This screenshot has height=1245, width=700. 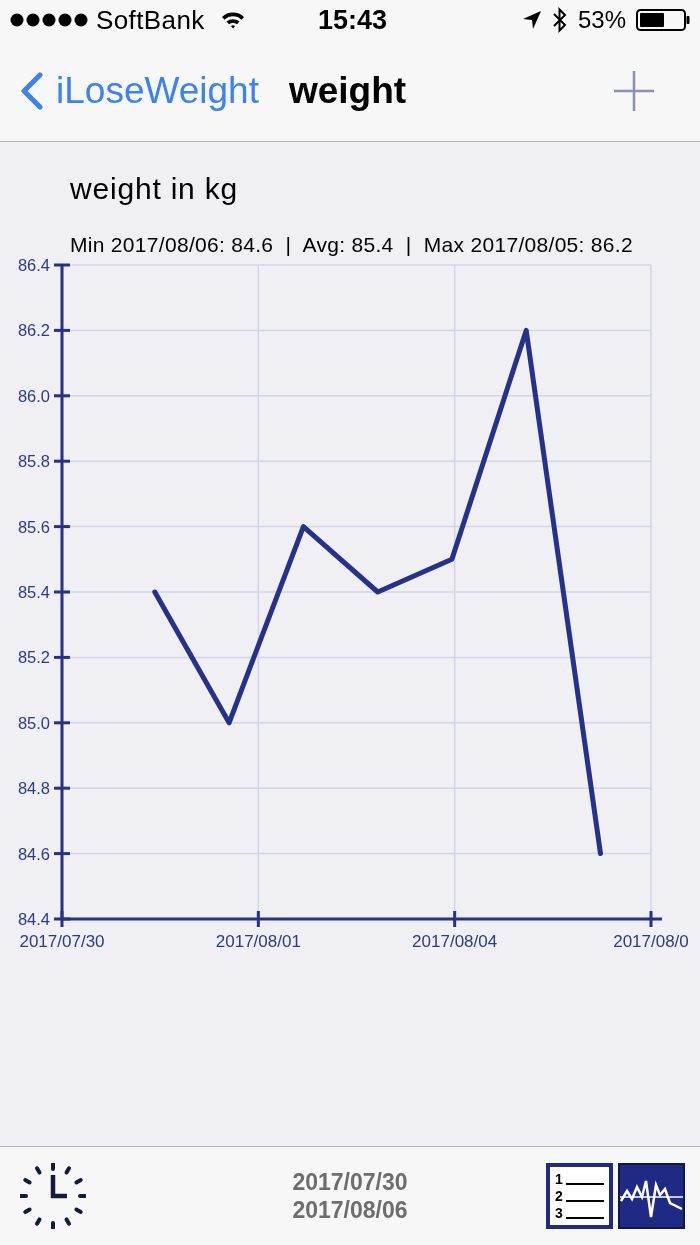 What do you see at coordinates (33, 526) in the screenshot?
I see `y-tick-label: 85.6` at bounding box center [33, 526].